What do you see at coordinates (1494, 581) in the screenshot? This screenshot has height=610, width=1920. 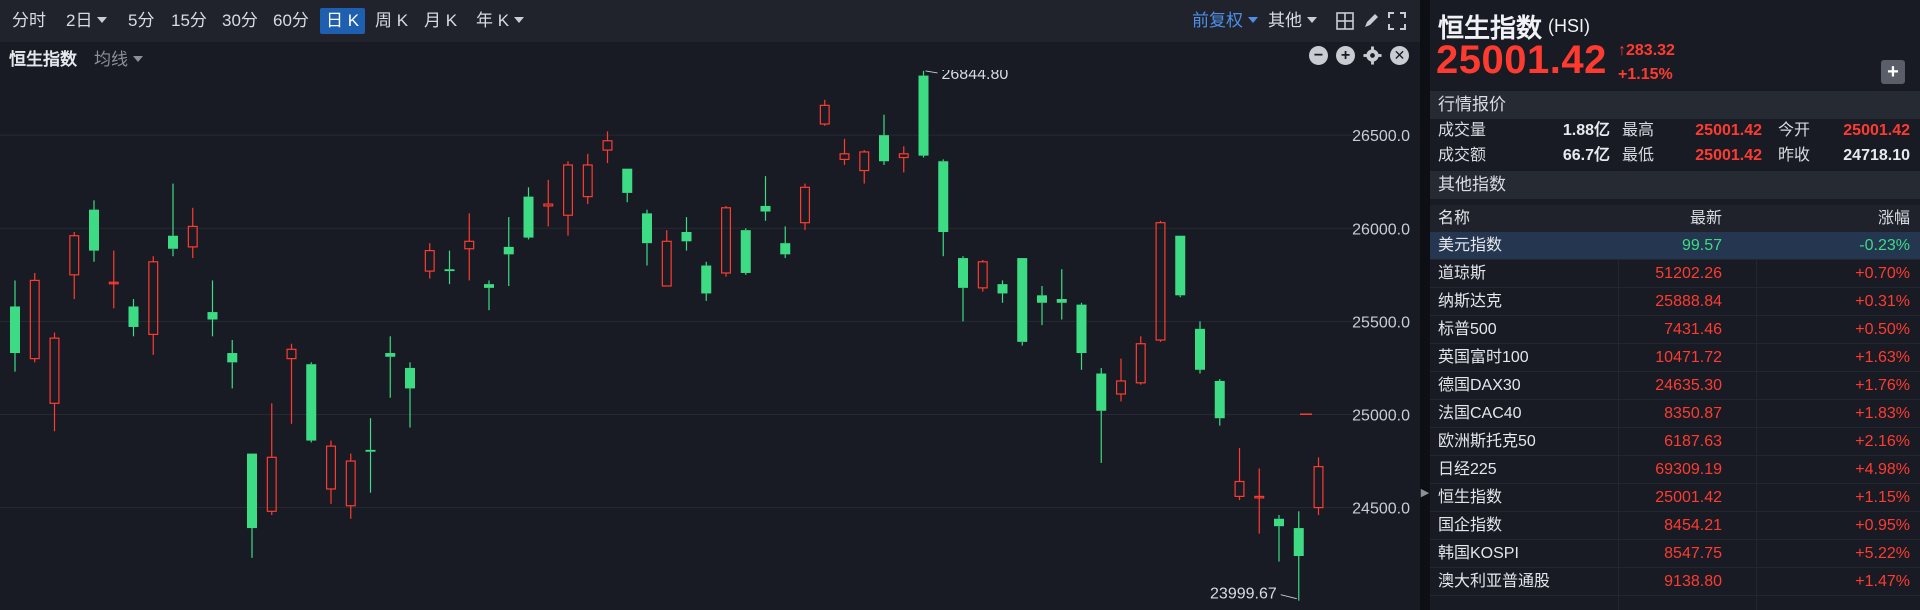 I see `index-name: 澳大利亚普通股` at bounding box center [1494, 581].